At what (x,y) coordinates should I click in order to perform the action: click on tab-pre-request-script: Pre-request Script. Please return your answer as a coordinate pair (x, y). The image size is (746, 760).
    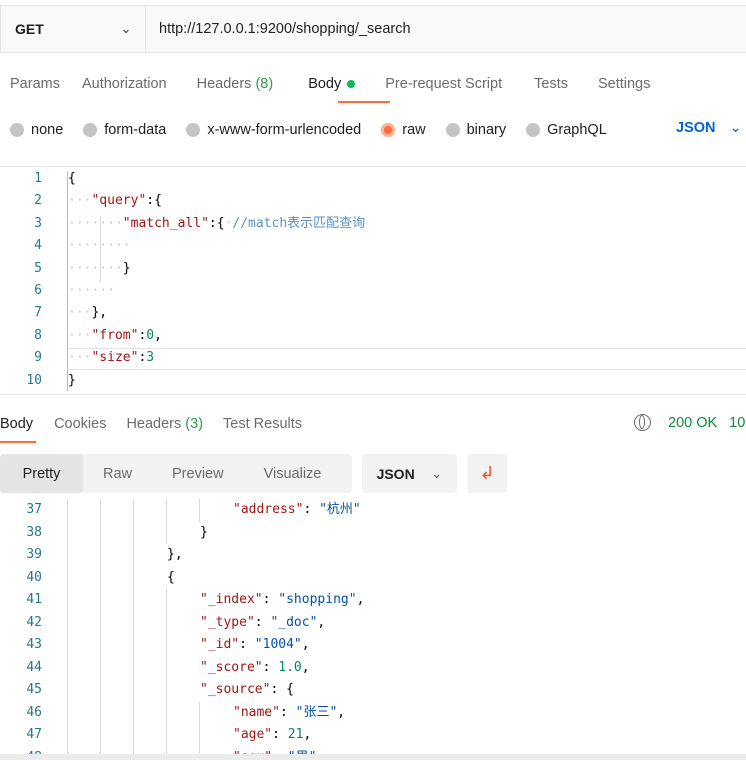
    Looking at the image, I should click on (443, 84).